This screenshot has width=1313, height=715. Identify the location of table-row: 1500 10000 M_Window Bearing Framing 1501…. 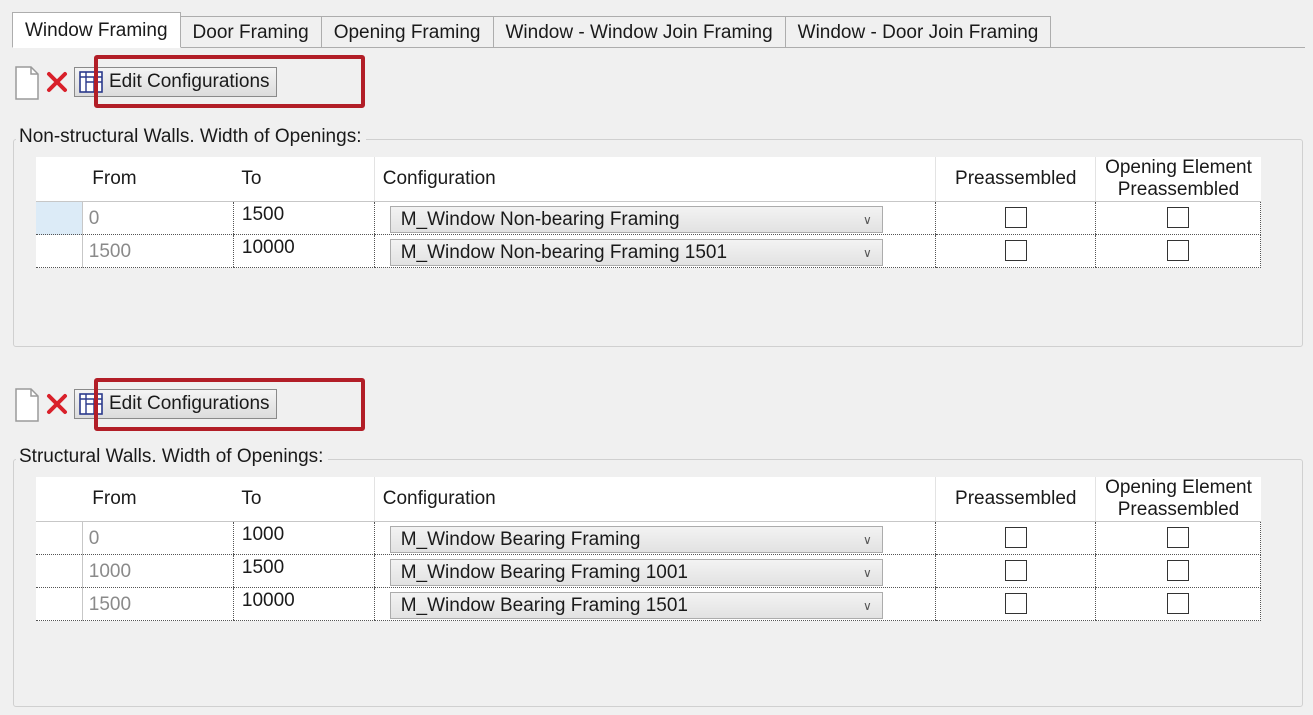
(648, 604).